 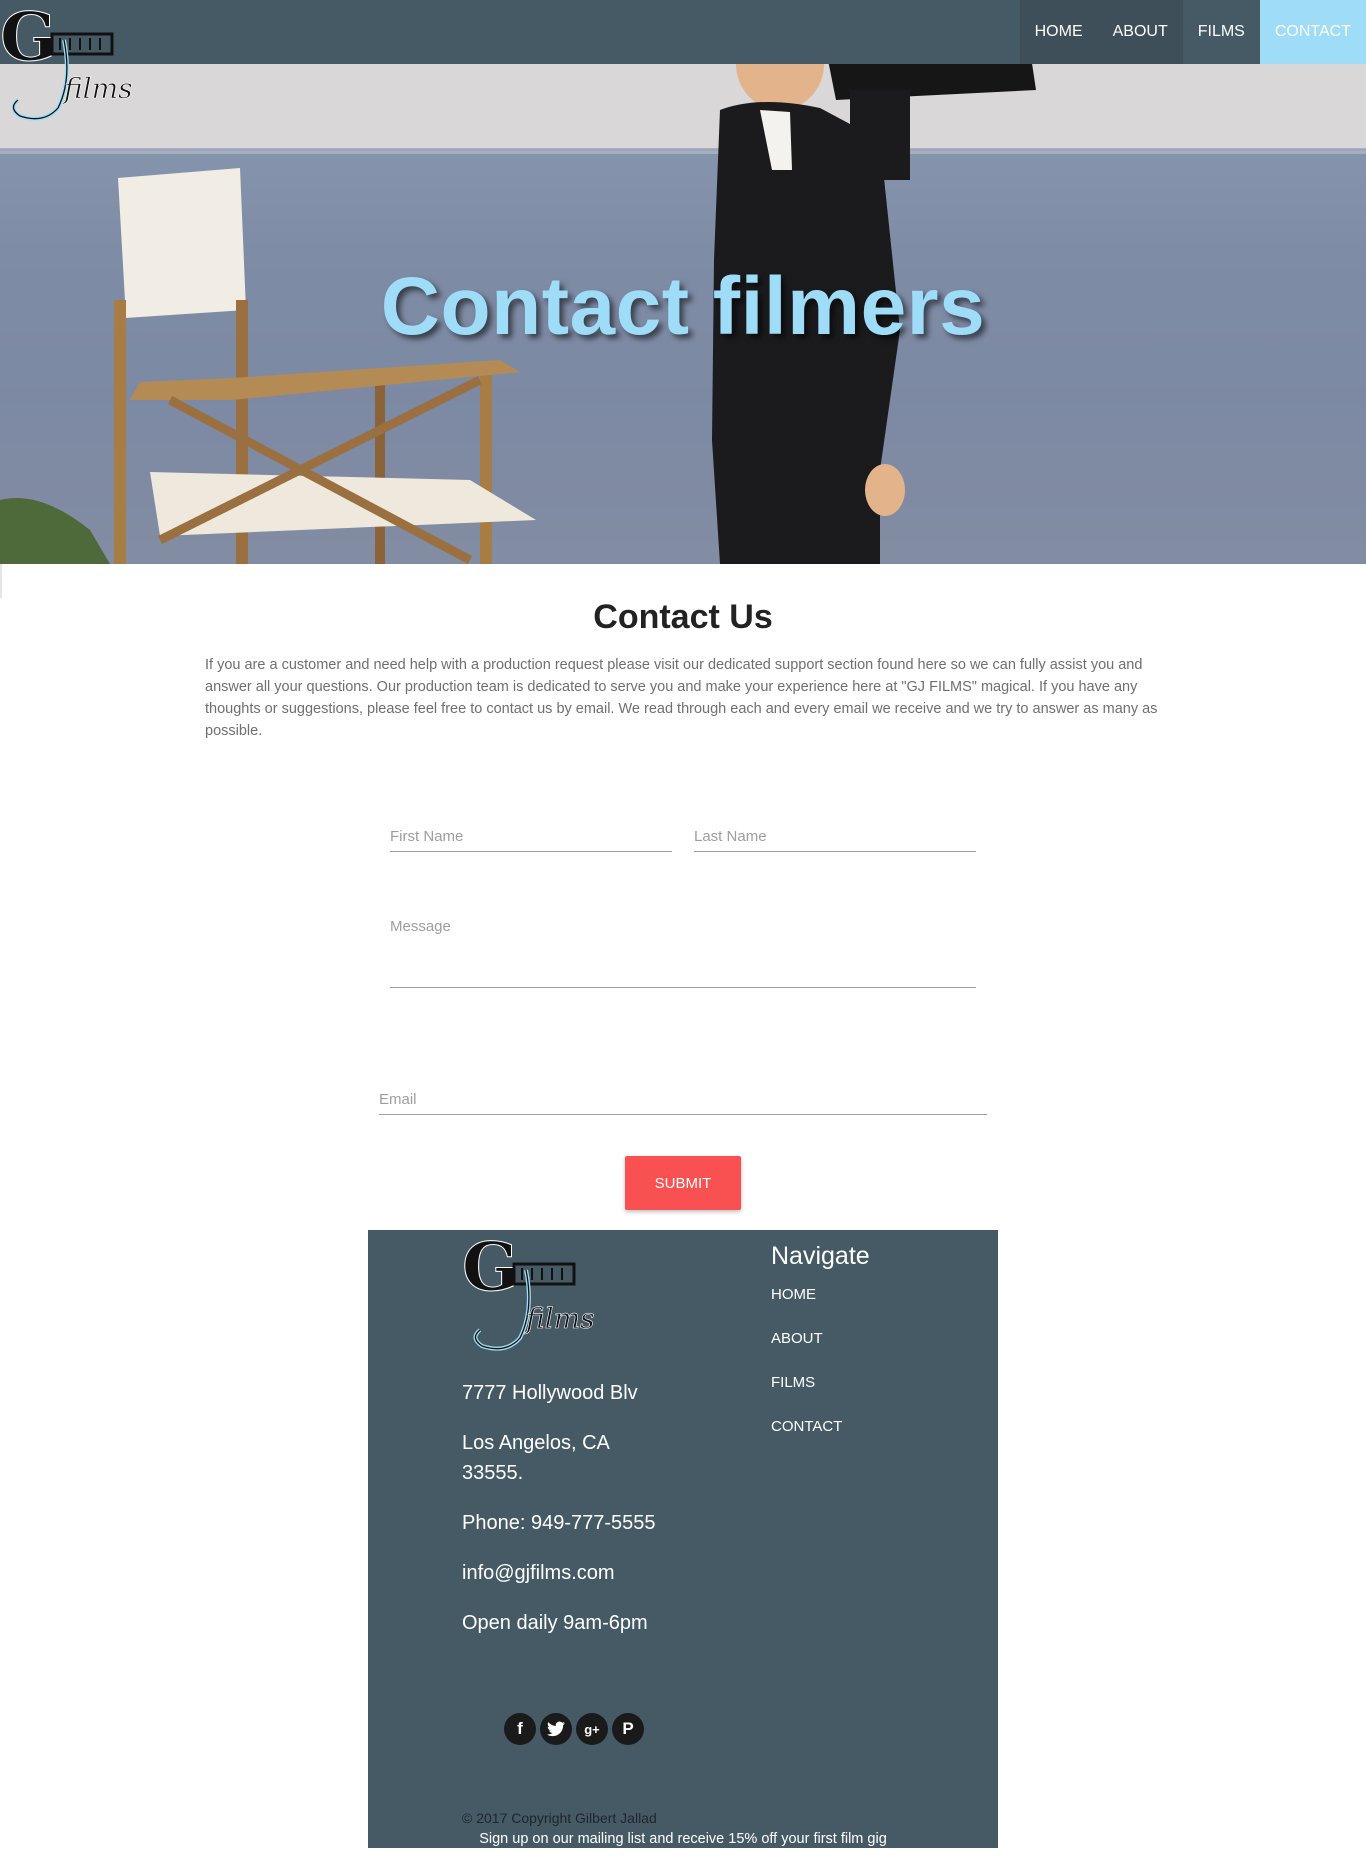 I want to click on footer-link-home: HOME, so click(x=793, y=1294).